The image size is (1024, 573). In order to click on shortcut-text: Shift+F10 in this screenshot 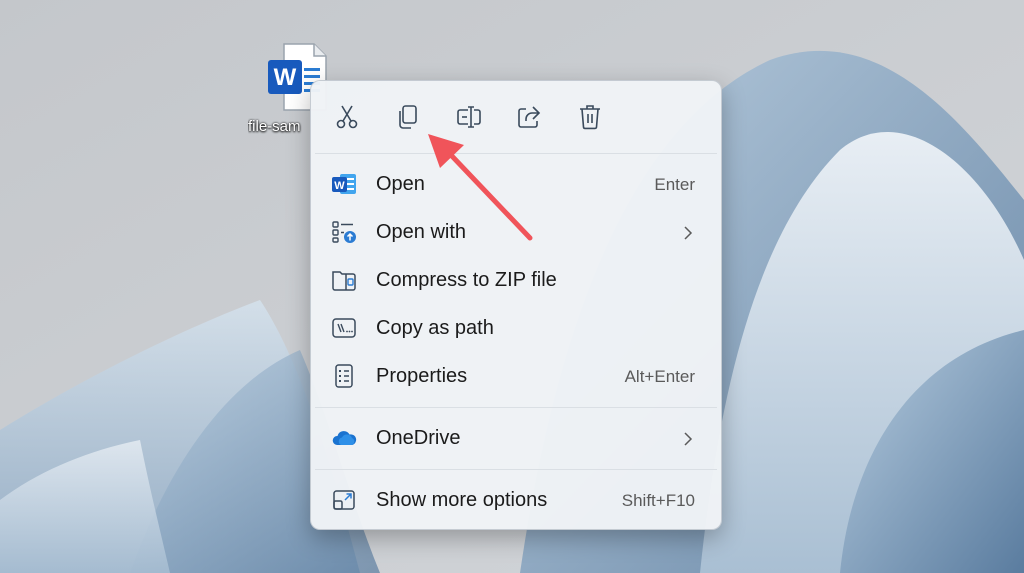, I will do `click(658, 500)`.